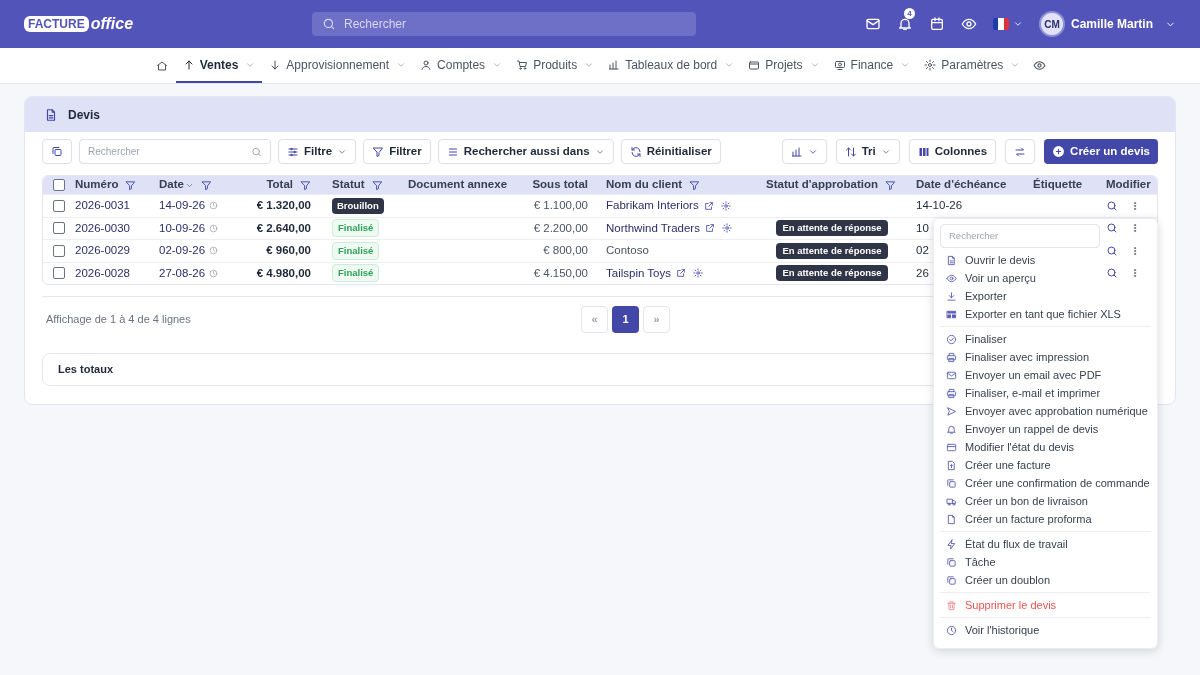 This screenshot has height=675, width=1200. I want to click on menu-item: Exporter en tant que fichier XLS, so click(1045, 314).